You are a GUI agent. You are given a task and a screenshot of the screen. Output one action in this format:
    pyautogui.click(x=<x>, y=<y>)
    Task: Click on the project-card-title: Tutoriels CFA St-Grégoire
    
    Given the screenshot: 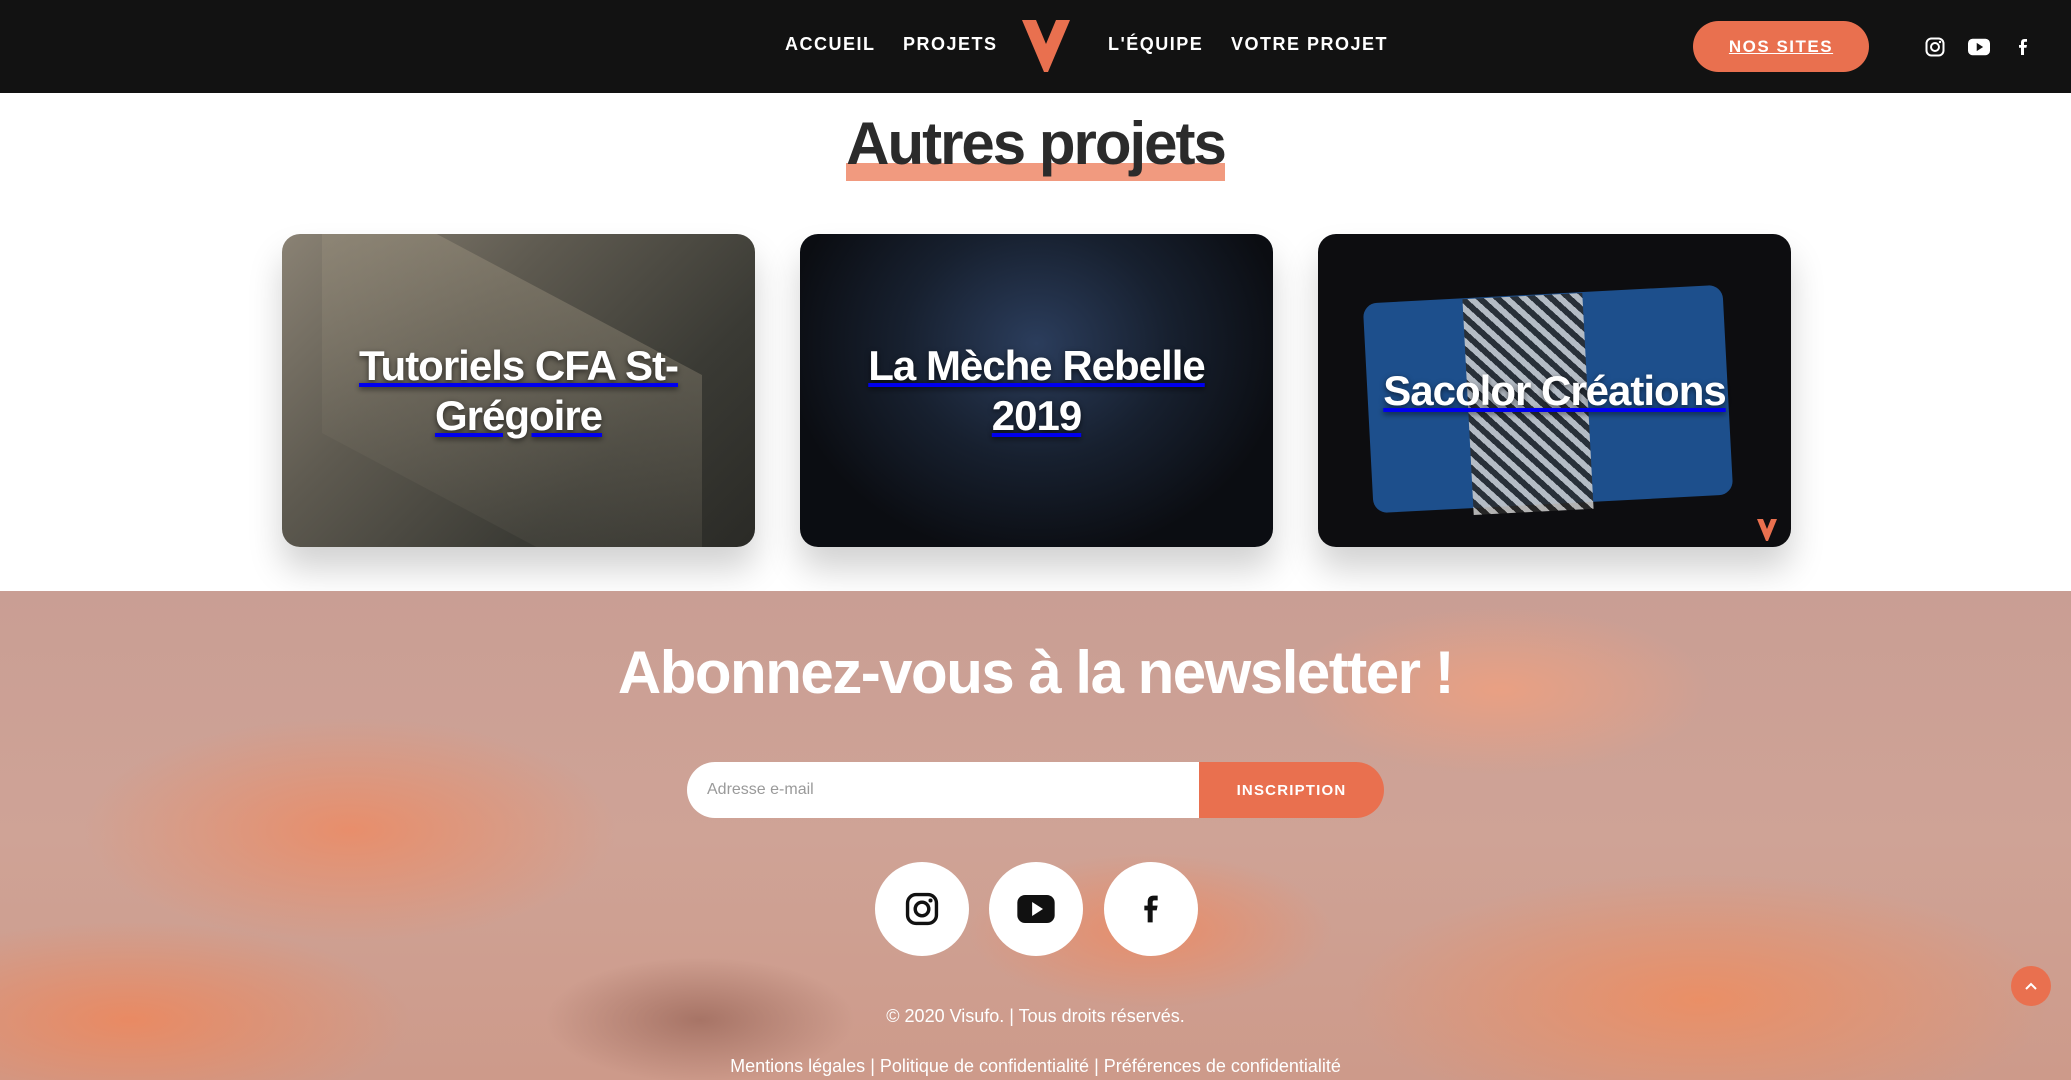 What is the action you would take?
    pyautogui.click(x=519, y=390)
    